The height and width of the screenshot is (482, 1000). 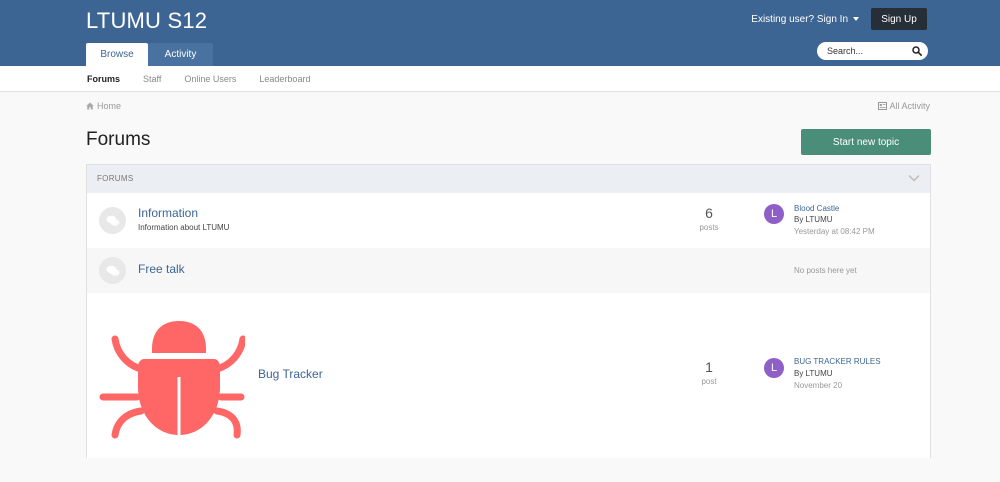 What do you see at coordinates (825, 270) in the screenshot?
I see `no-posts-text: No posts here yet` at bounding box center [825, 270].